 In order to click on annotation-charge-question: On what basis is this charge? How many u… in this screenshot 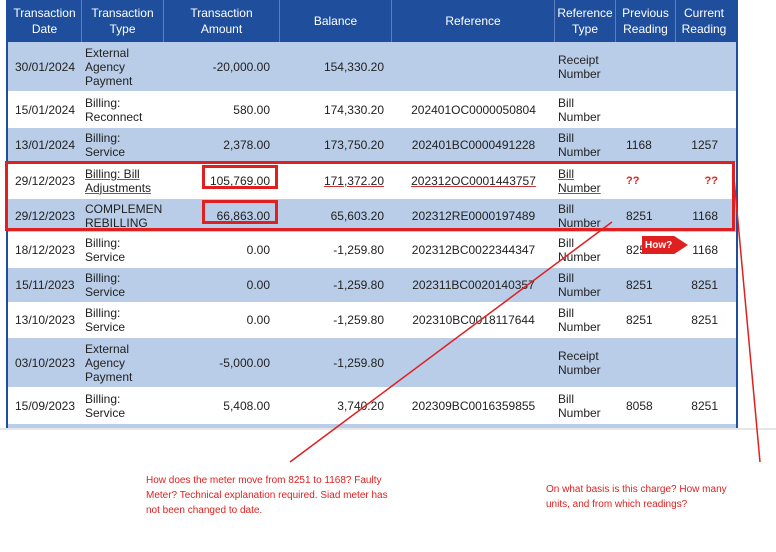, I will do `click(636, 497)`.